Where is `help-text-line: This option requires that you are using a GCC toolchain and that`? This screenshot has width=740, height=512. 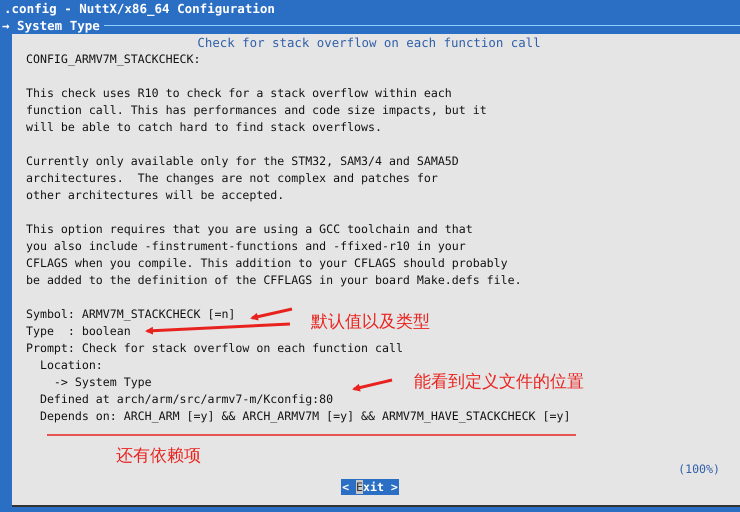
help-text-line: This option requires that you are using a GCC toolchain and that is located at coordinates (249, 229).